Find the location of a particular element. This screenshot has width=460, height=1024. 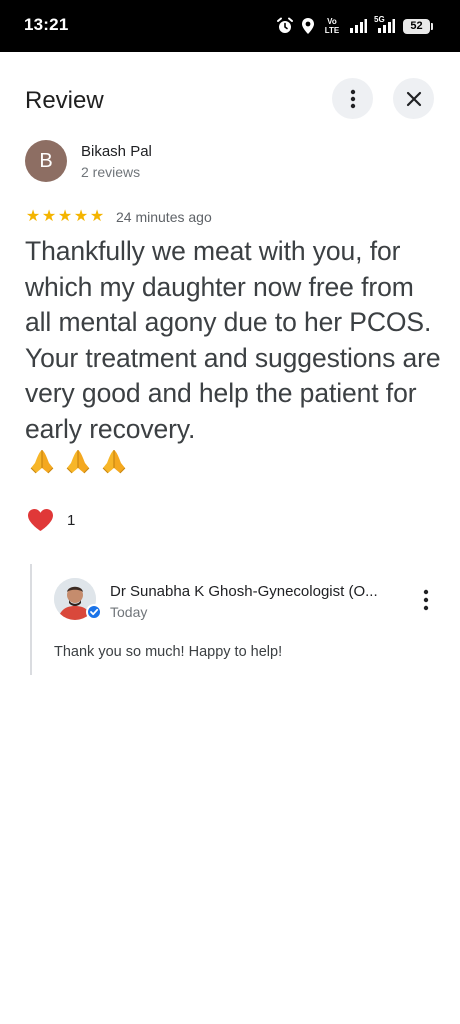

status-icons: Vo LTE 5G 52 is located at coordinates (354, 26).